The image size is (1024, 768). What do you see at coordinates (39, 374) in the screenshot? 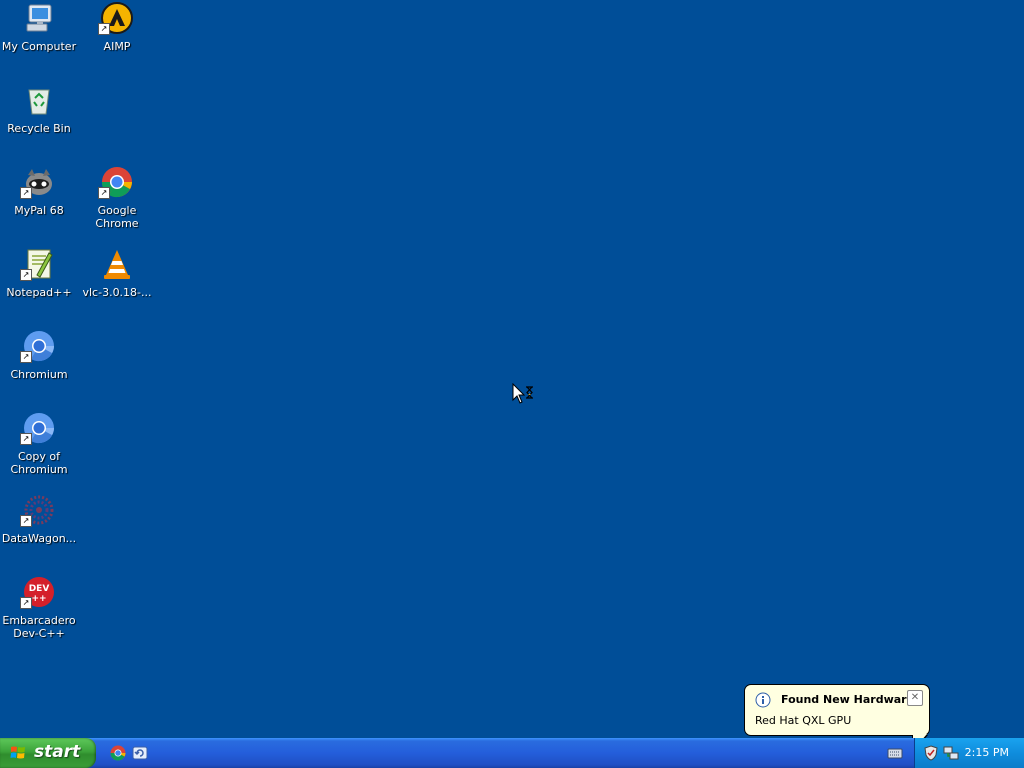
I see `icon-label: Chromium` at bounding box center [39, 374].